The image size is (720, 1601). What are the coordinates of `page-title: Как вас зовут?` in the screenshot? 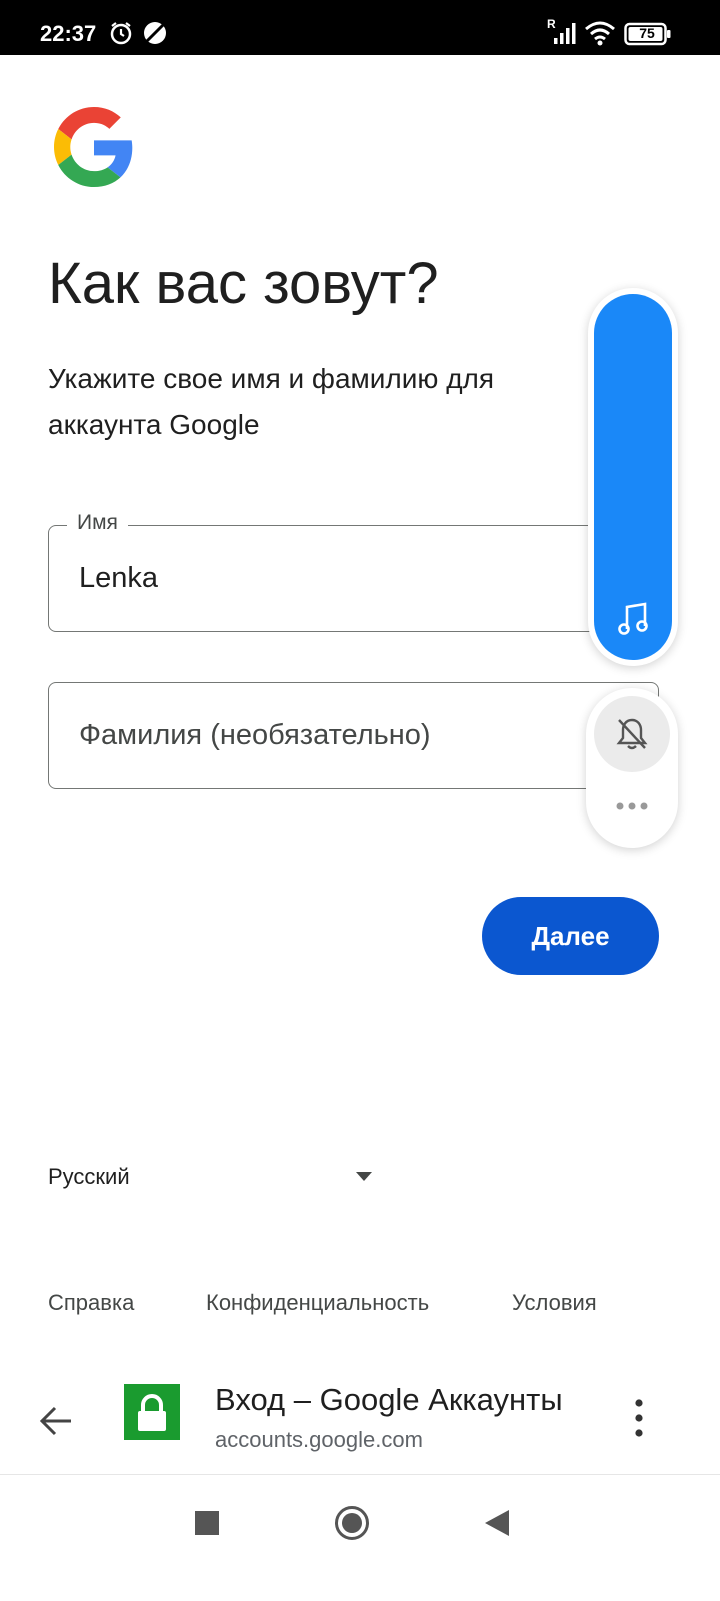 It's located at (243, 283).